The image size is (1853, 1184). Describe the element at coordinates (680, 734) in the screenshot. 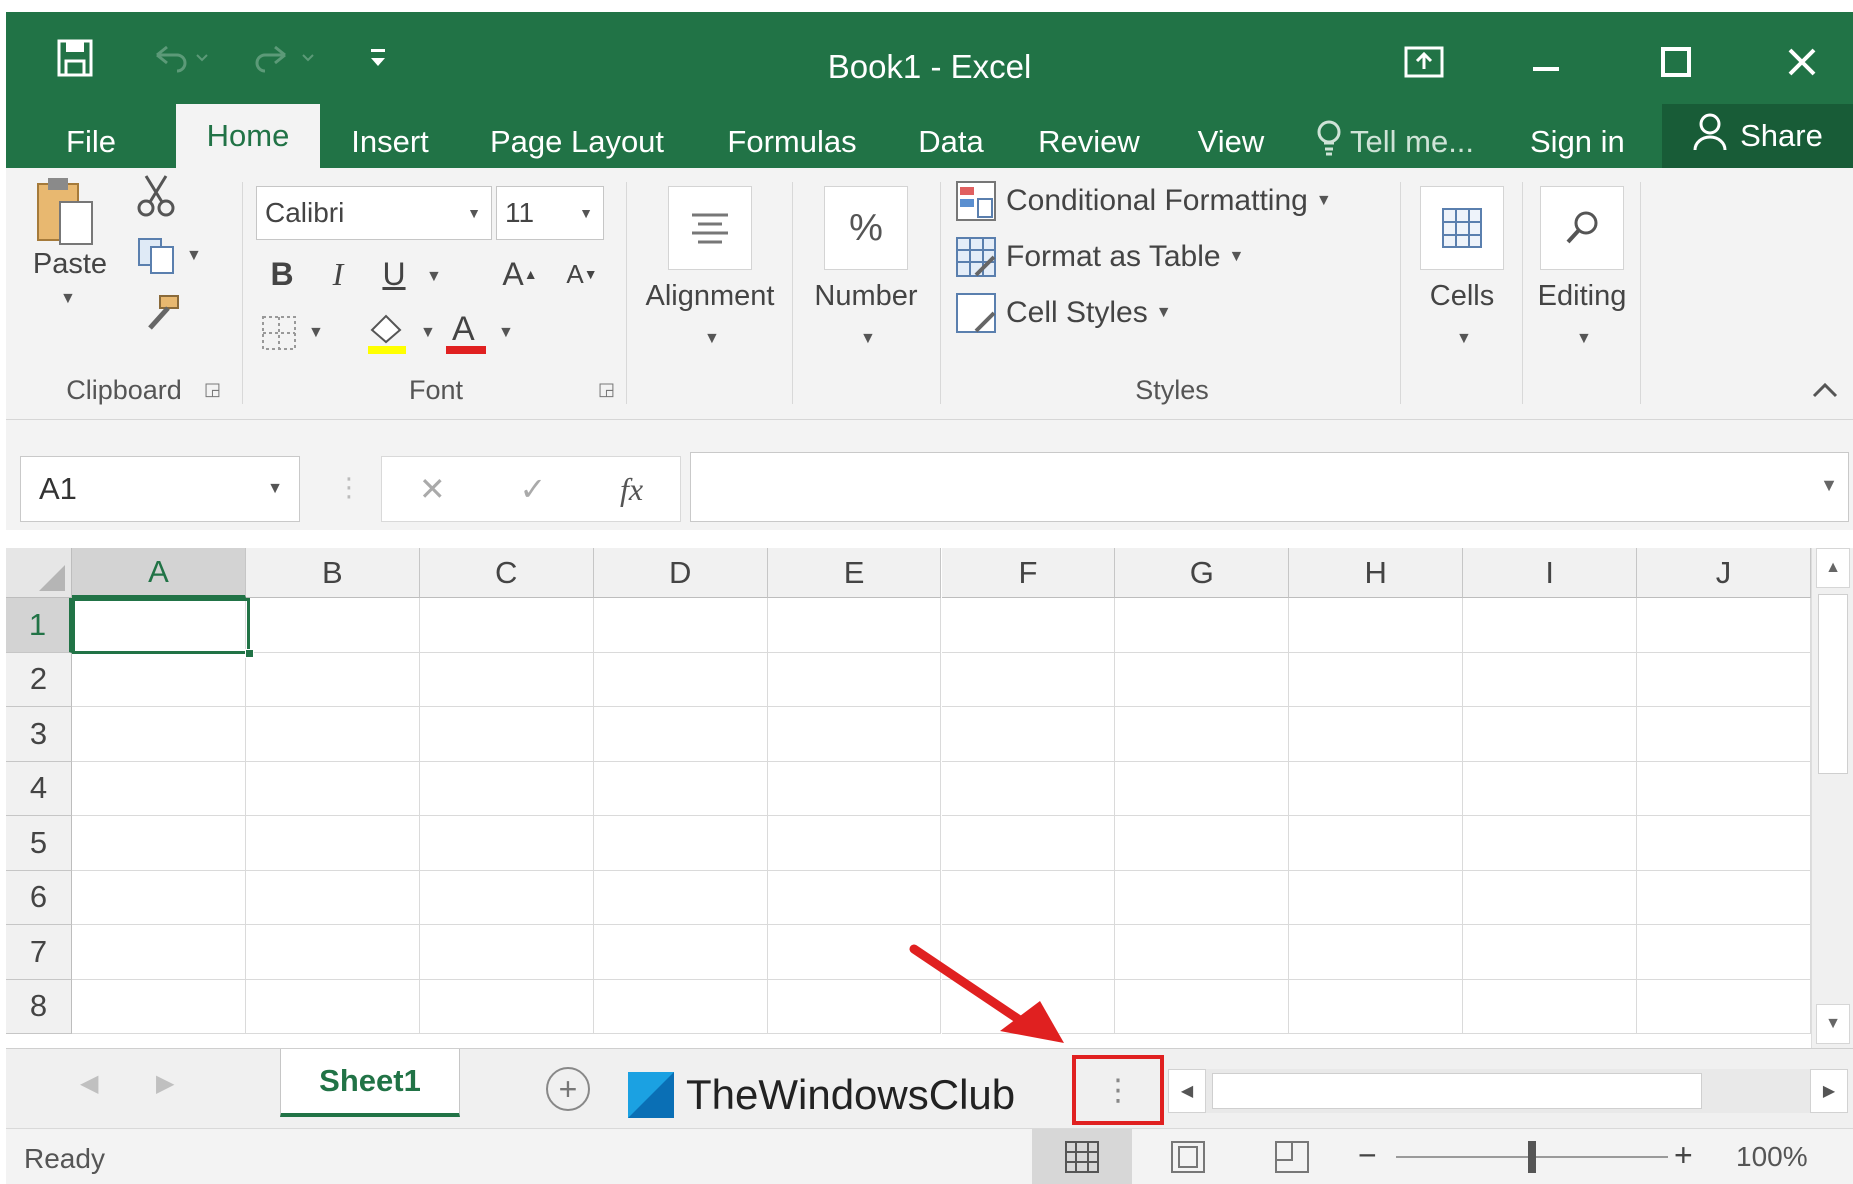

I see `cell-d3` at that location.